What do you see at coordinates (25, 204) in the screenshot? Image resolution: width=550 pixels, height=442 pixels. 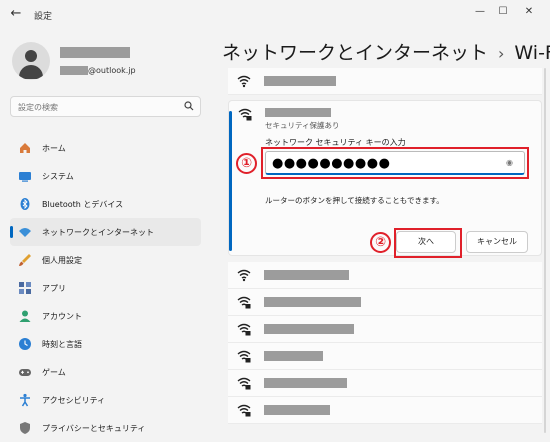 I see `bluetooth-icon` at bounding box center [25, 204].